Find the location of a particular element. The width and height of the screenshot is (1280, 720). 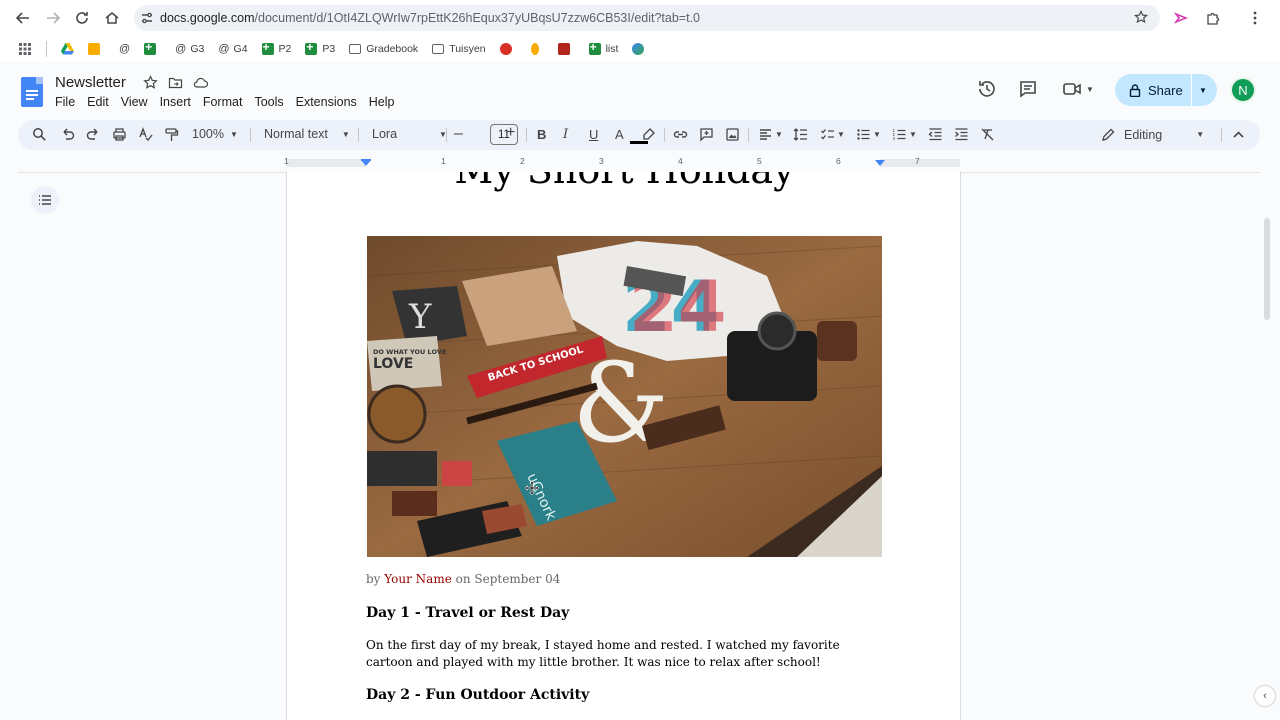

move-folder-icon is located at coordinates (175, 85).